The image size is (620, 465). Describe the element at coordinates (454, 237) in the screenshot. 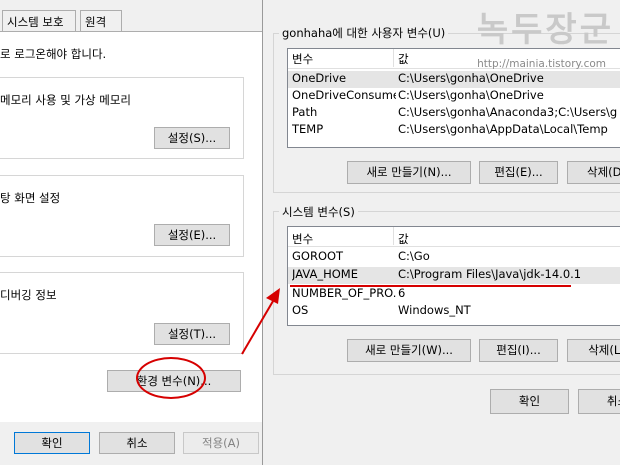

I see `system-variables-header: 변수 값` at that location.